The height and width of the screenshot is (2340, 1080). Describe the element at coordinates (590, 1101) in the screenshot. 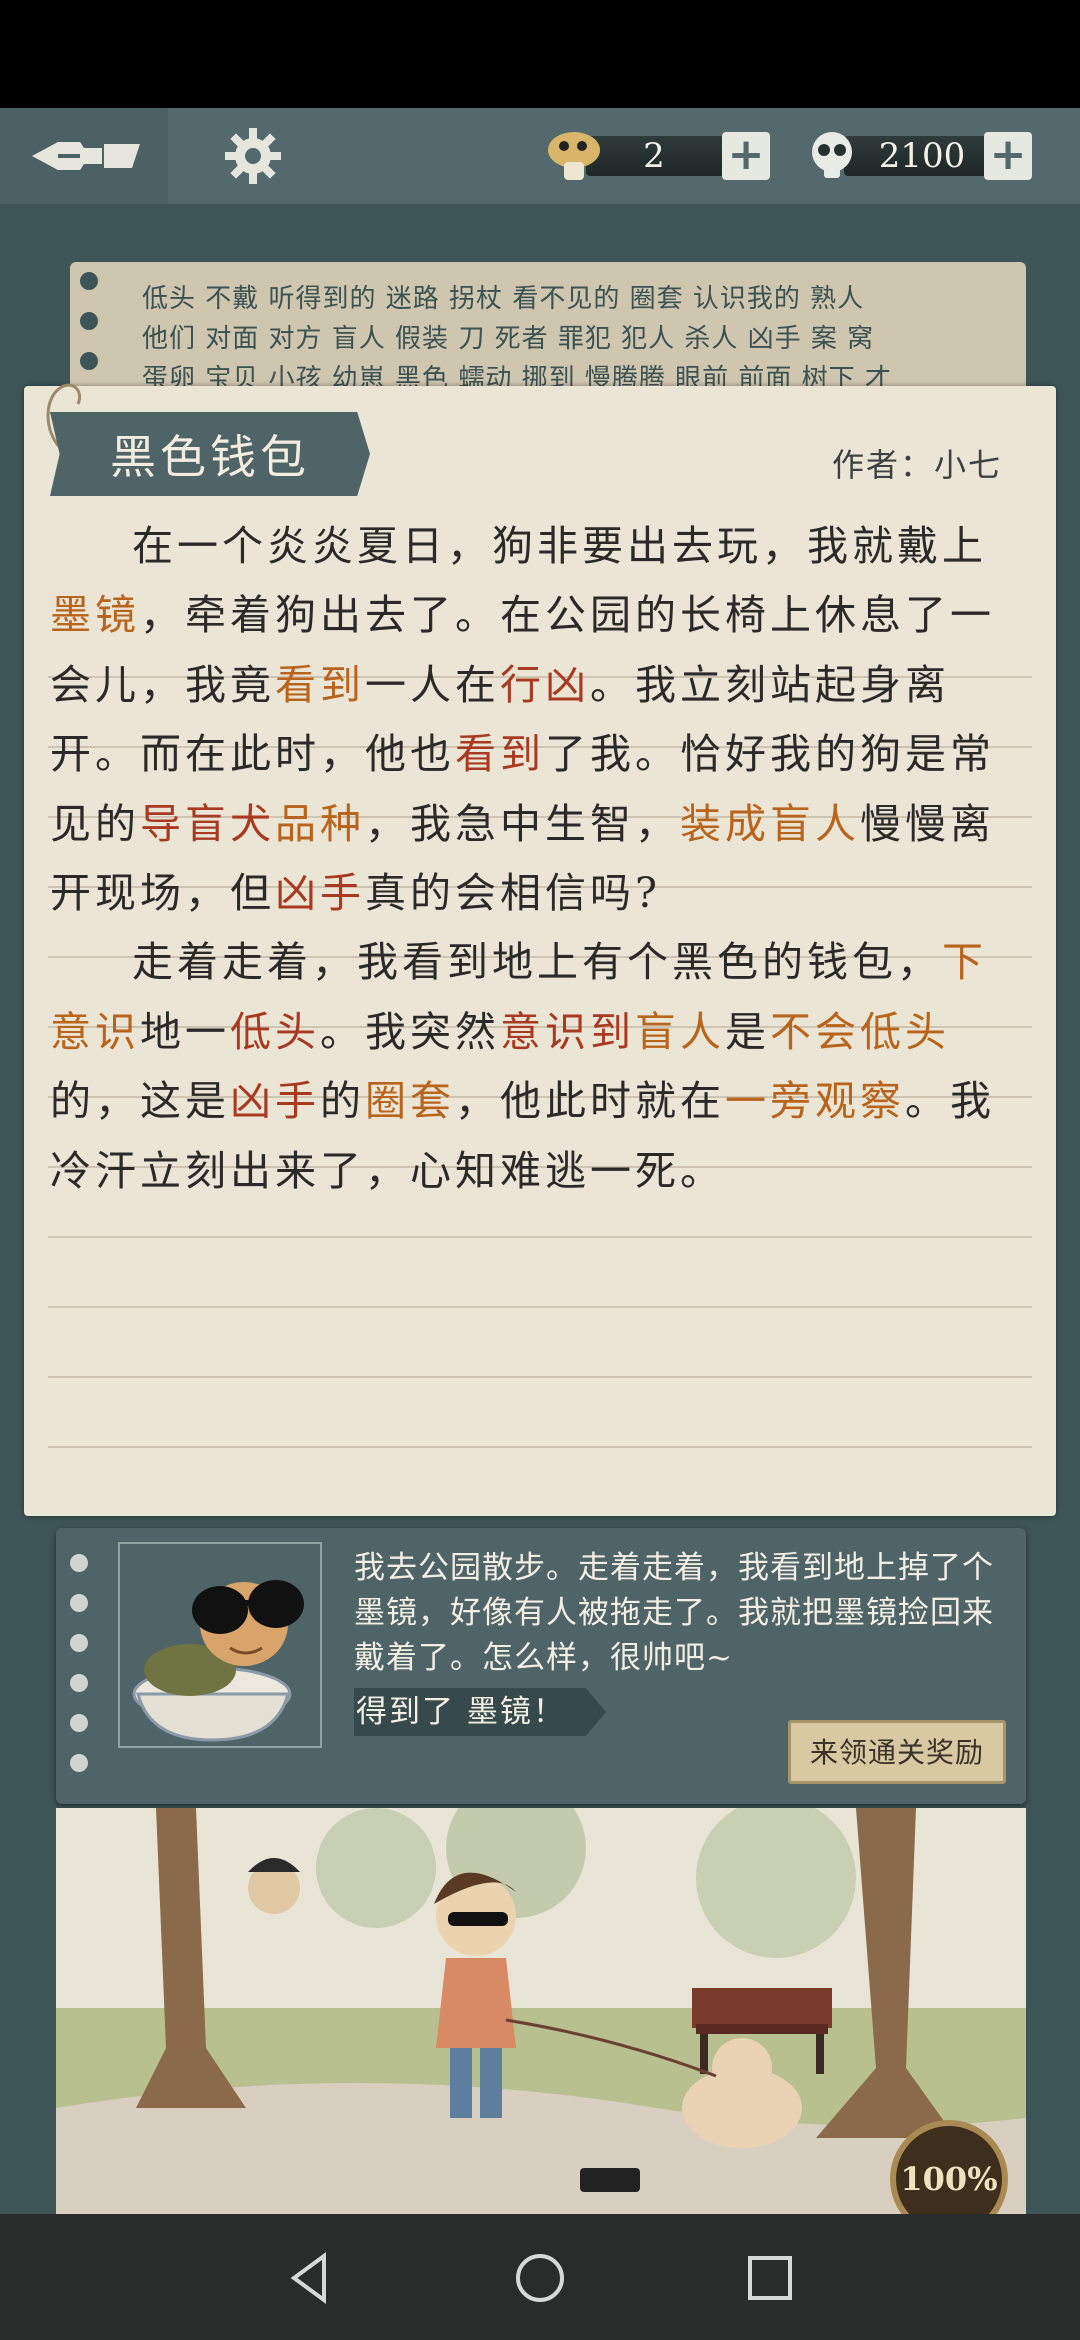

I see `story-text-segment: ，他此时就在` at that location.